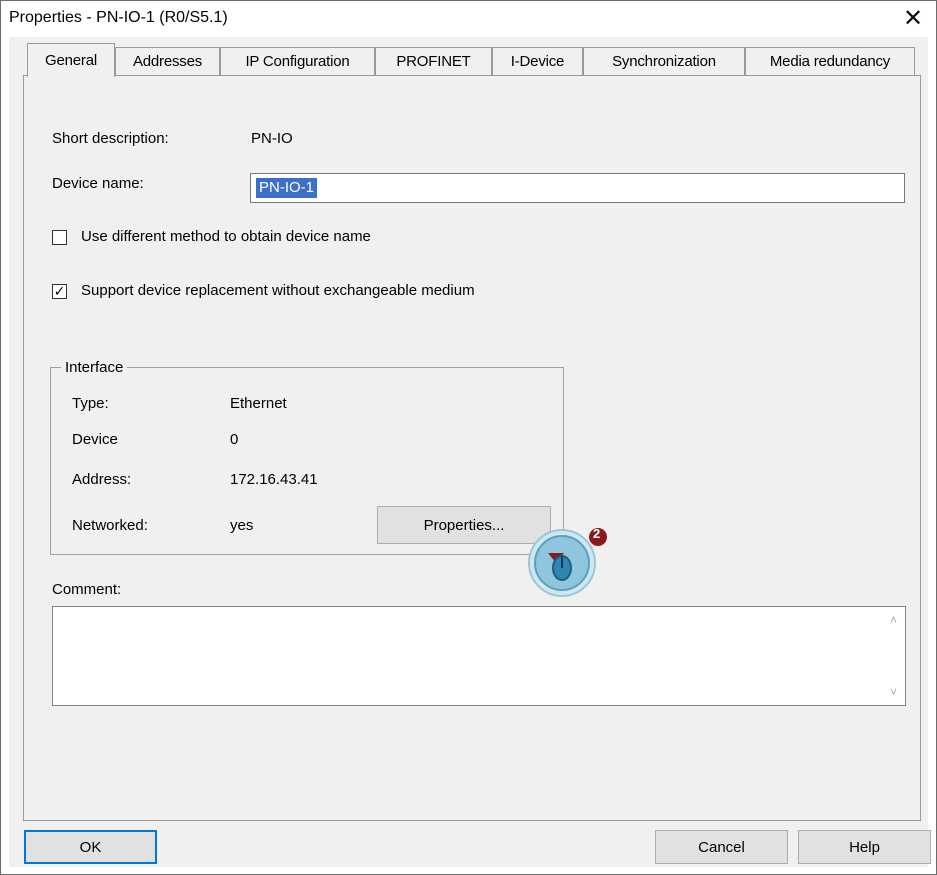 The height and width of the screenshot is (875, 937). Describe the element at coordinates (721, 847) in the screenshot. I see `cancel-button: Cancel` at that location.